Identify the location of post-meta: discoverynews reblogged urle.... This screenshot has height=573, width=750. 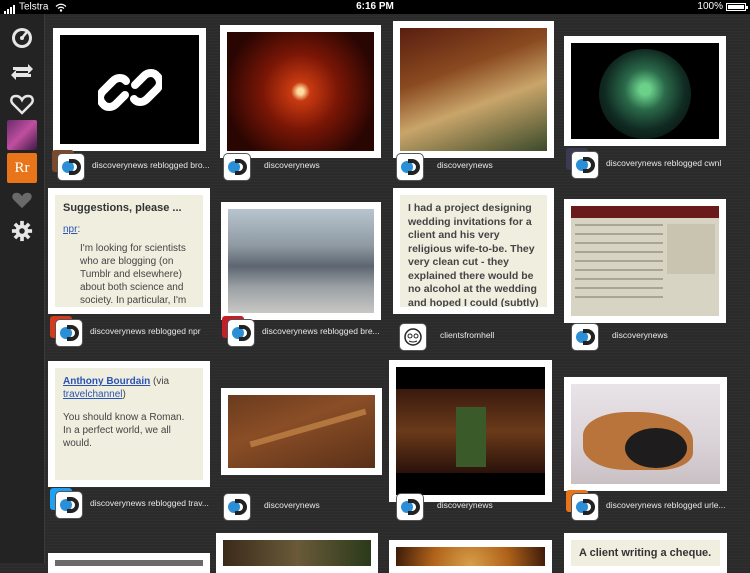
(646, 505).